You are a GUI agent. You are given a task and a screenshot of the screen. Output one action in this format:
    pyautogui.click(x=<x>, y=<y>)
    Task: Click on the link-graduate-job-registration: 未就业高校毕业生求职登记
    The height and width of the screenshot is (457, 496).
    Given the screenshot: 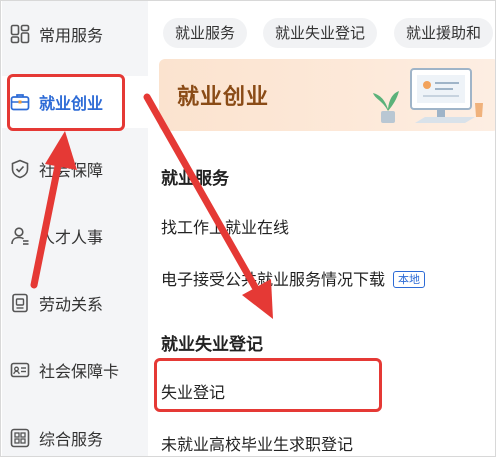 What is the action you would take?
    pyautogui.click(x=257, y=443)
    